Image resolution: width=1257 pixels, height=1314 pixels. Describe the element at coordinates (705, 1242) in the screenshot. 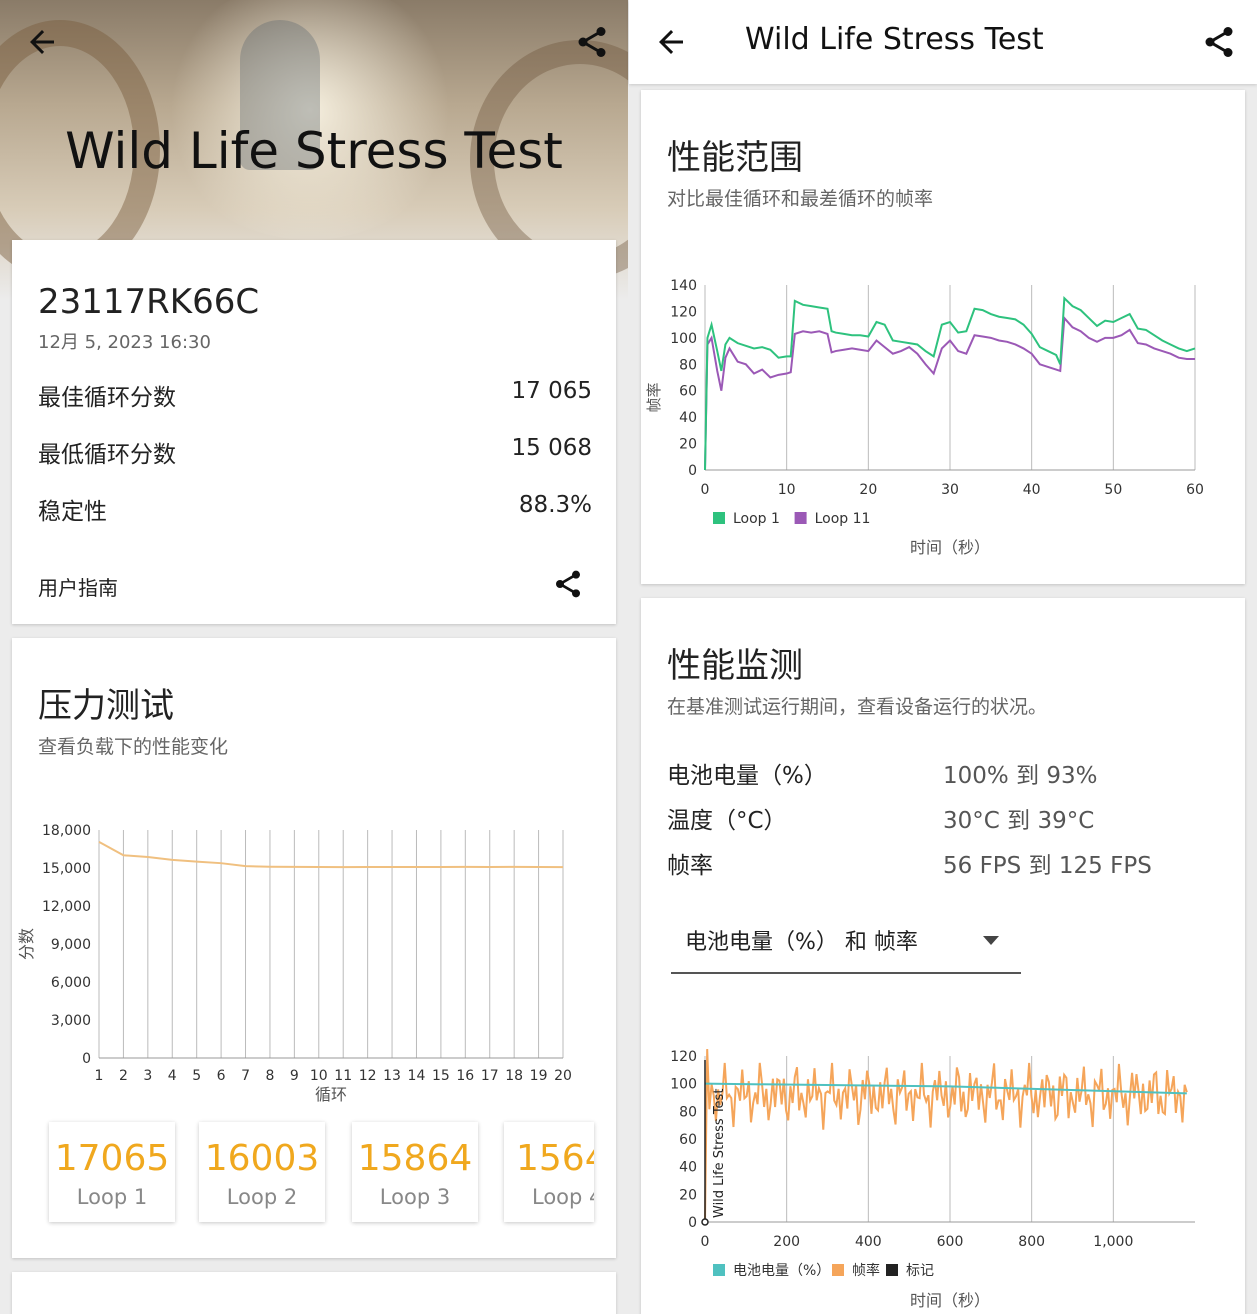

I see `x-tick-label: 0` at that location.